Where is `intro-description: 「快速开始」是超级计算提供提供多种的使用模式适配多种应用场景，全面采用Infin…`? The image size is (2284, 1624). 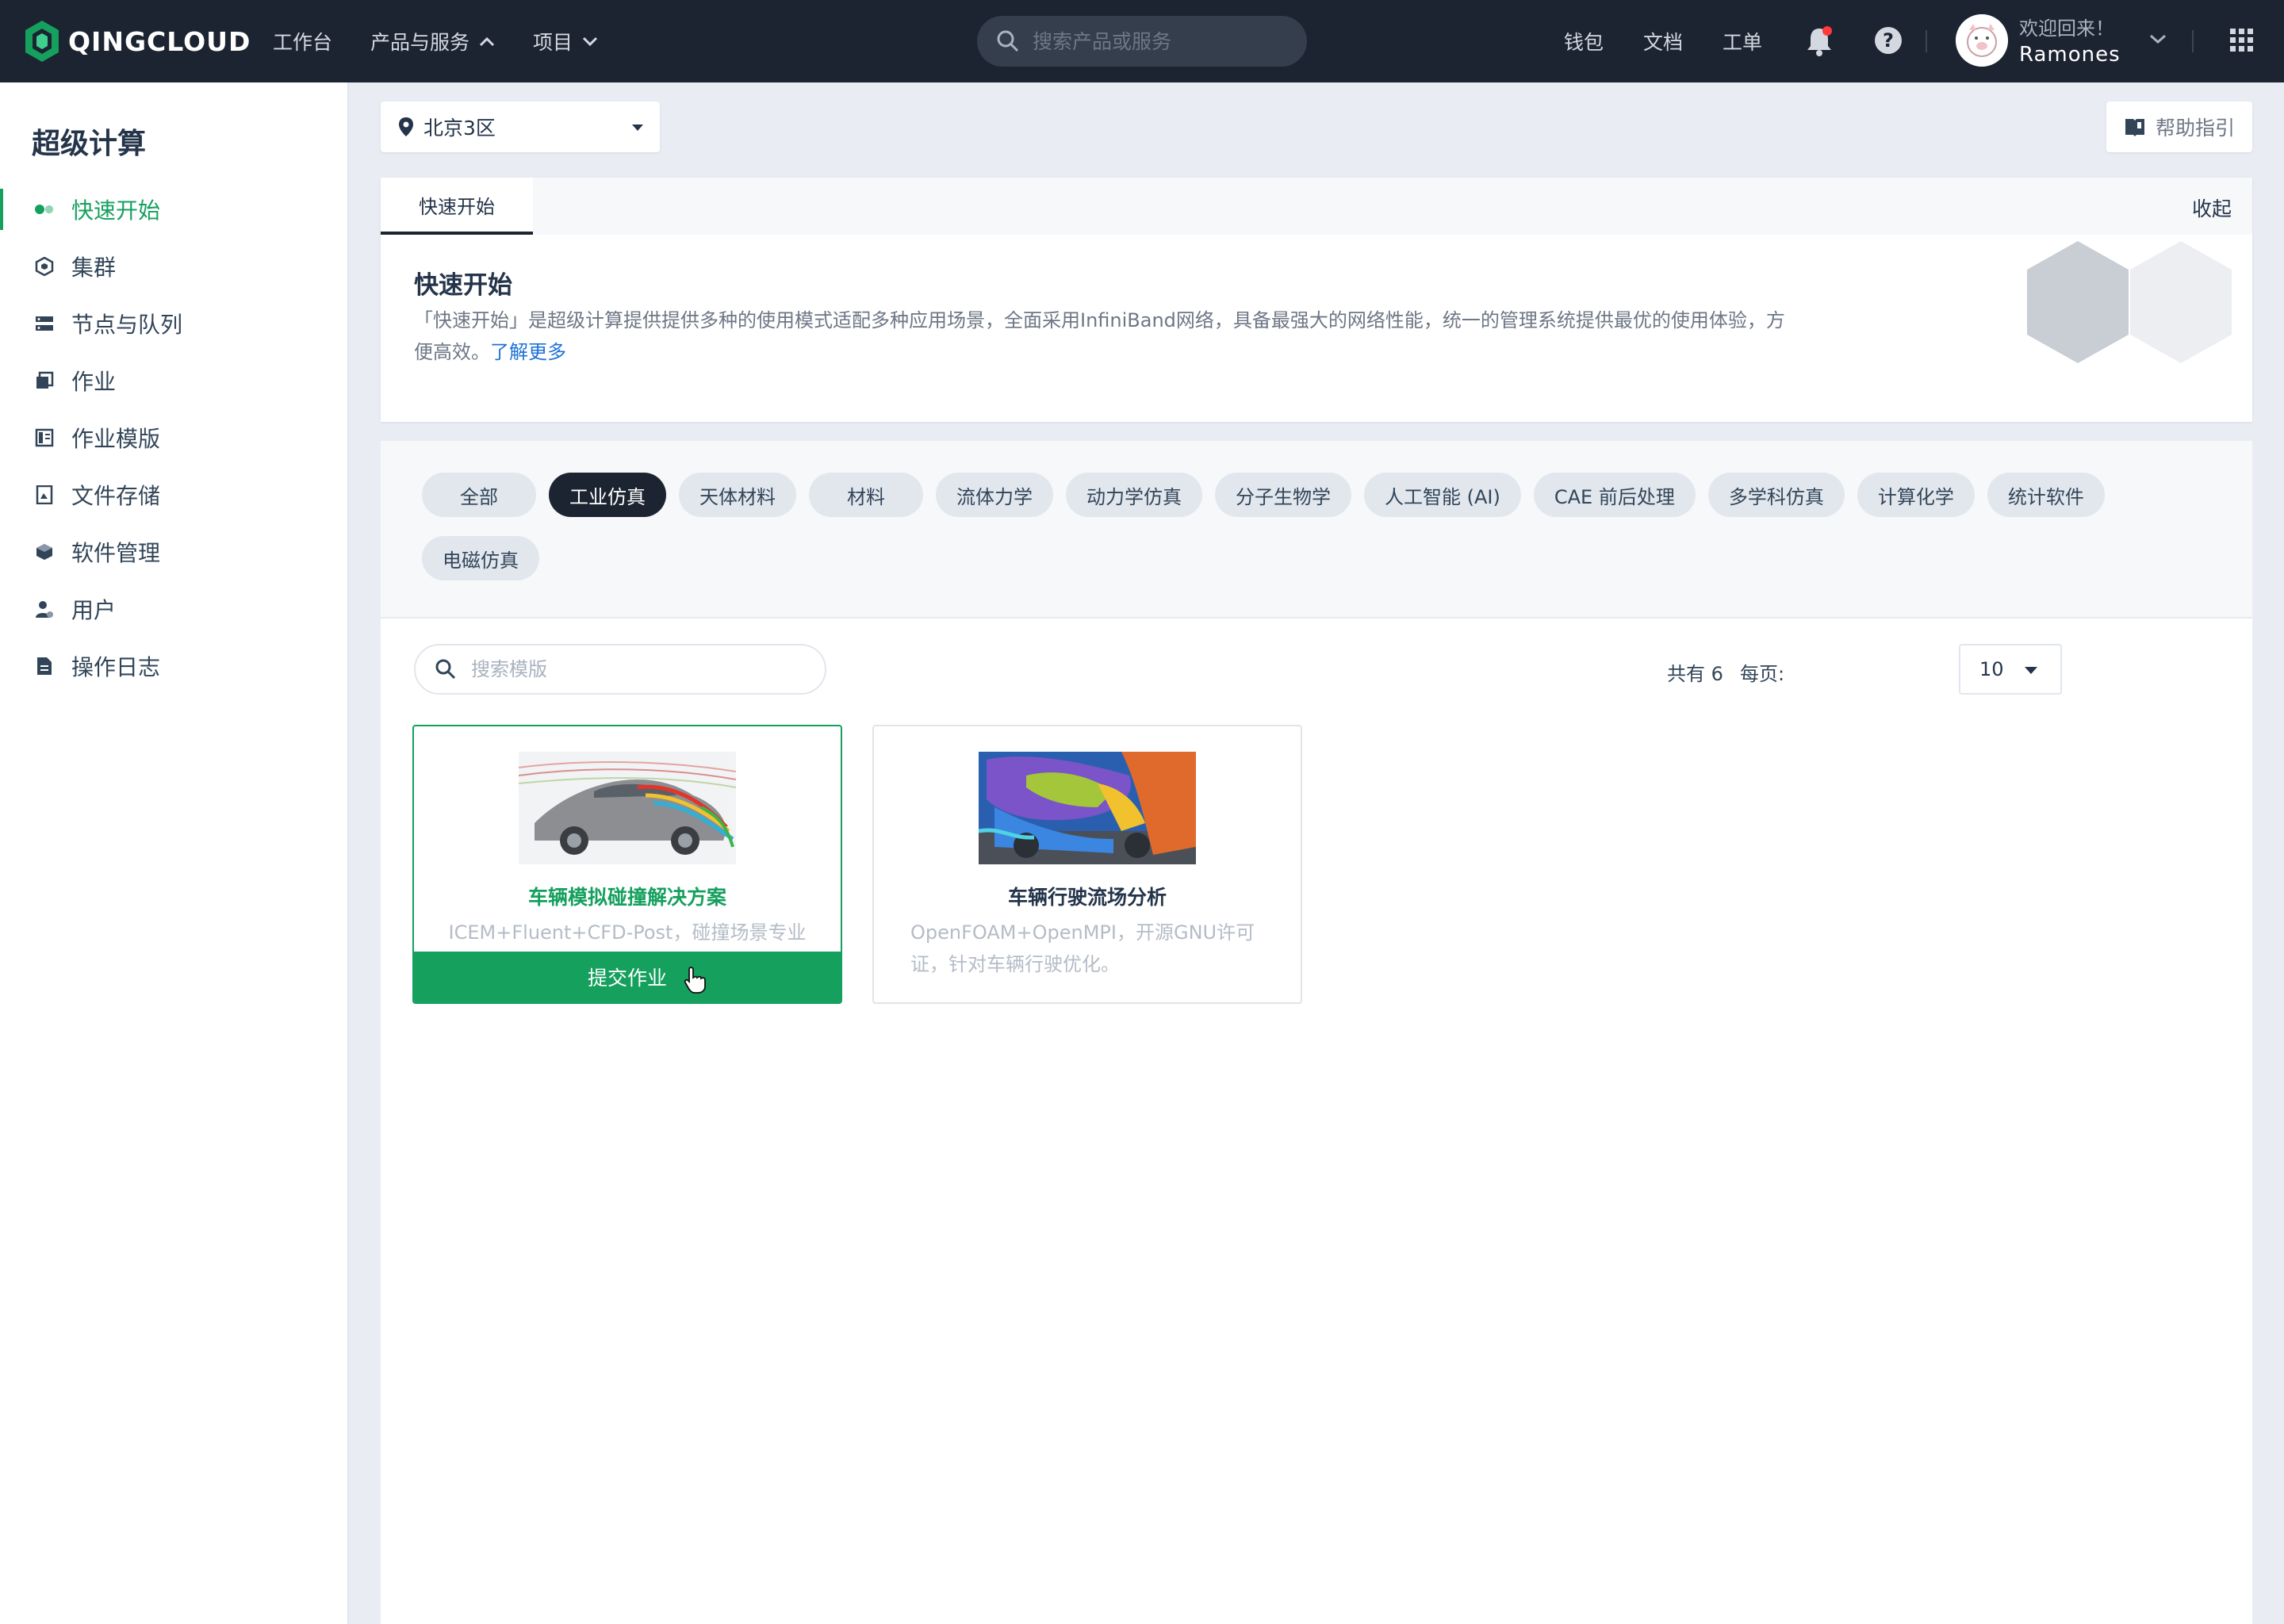
intro-description: 「快速开始」是超级计算提供提供多种的使用模式适配多种应用场景，全面采用Infin… is located at coordinates (1104, 336).